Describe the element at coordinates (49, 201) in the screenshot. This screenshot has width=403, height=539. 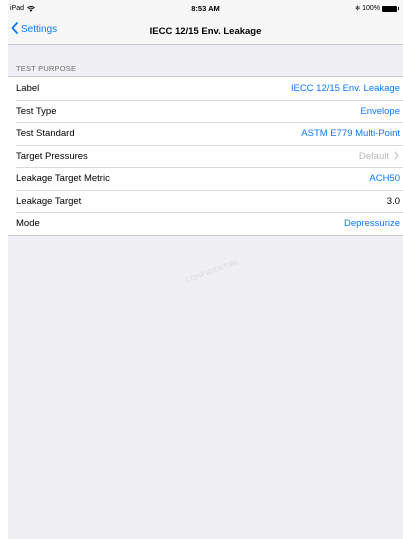
I see `row-leakage-target-title: Leakage Target` at that location.